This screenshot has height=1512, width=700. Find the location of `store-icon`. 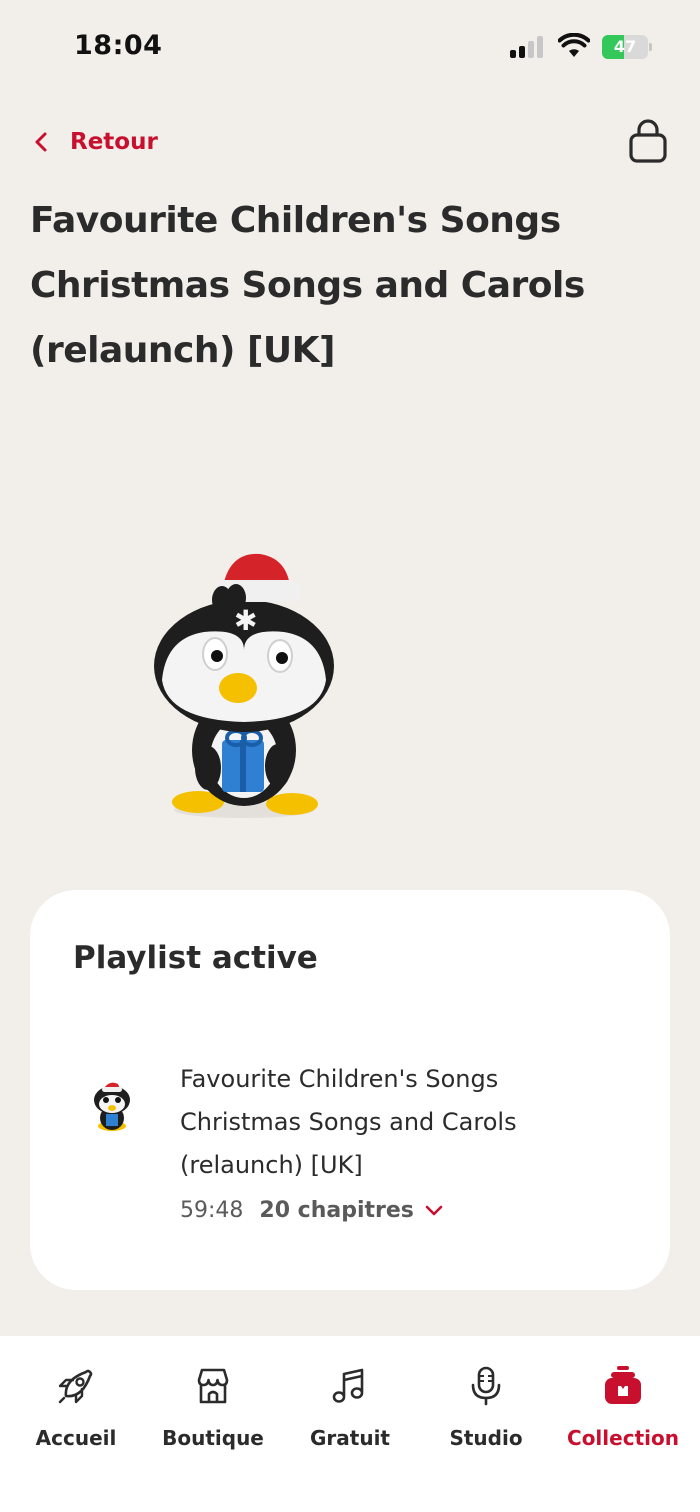

store-icon is located at coordinates (213, 1386).